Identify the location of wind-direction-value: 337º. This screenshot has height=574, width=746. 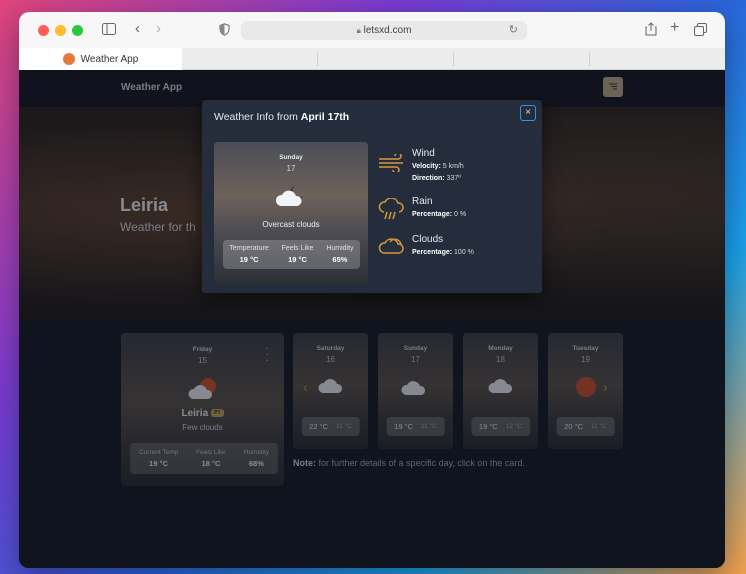
(453, 178).